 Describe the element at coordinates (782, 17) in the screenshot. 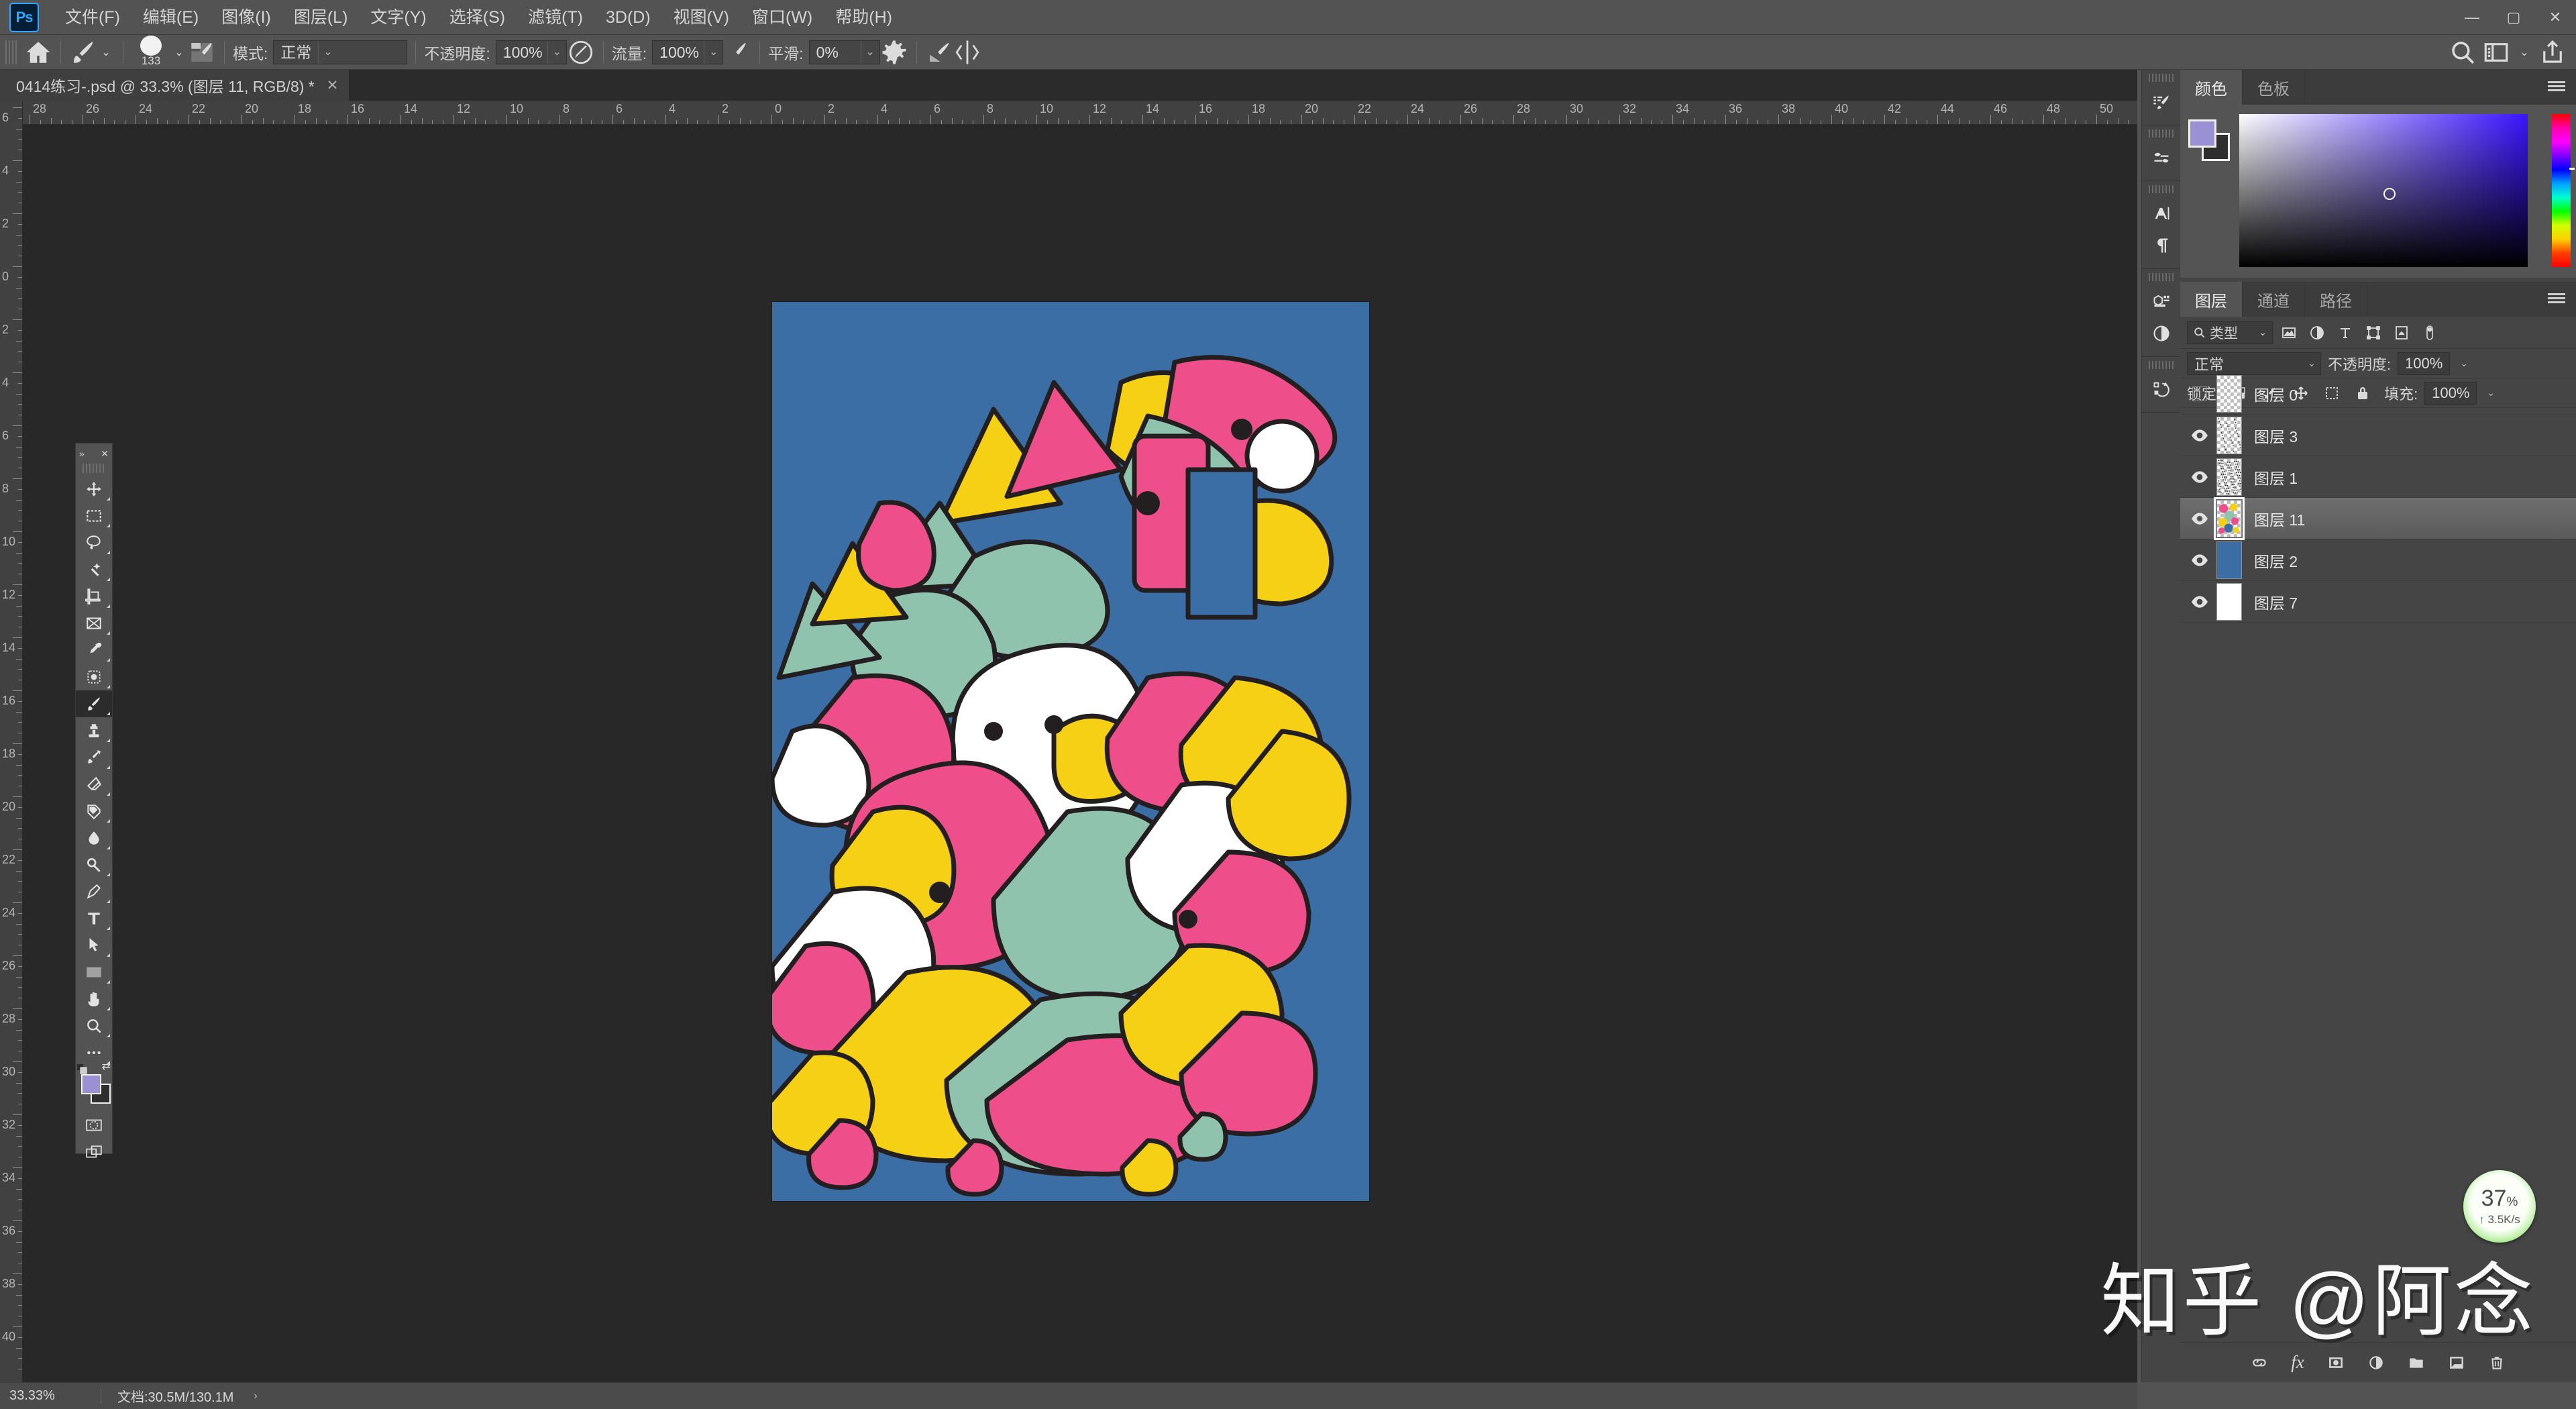

I see `menu-window: 窗口(W)` at that location.